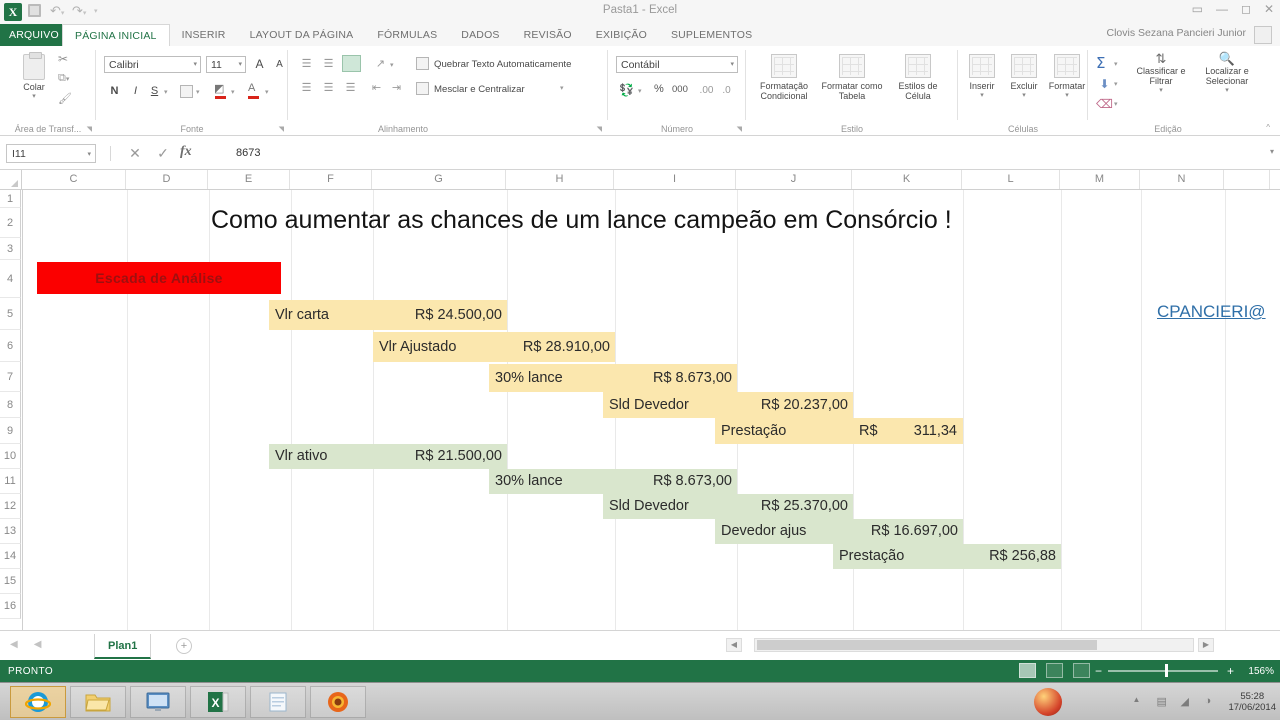 This screenshot has height=720, width=1280. Describe the element at coordinates (63, 59) in the screenshot. I see `cut-scissors-icon: ✂` at that location.